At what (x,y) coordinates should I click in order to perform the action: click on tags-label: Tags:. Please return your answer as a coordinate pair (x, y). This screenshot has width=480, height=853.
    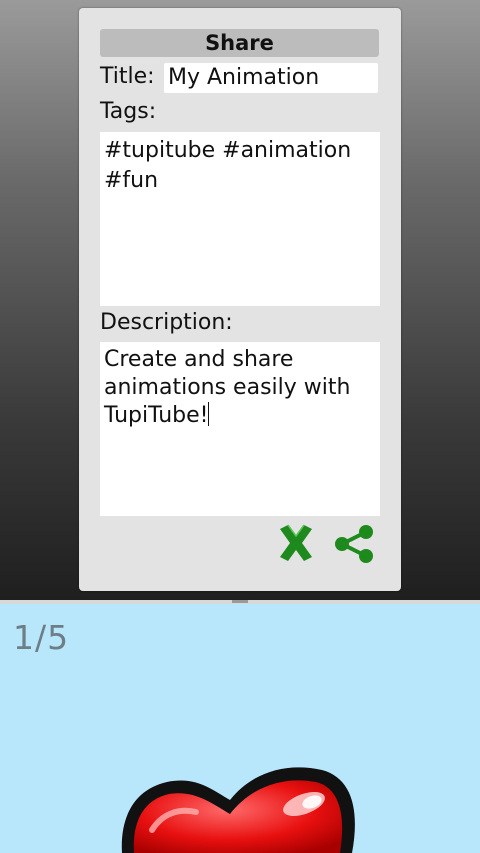
    Looking at the image, I should click on (128, 111).